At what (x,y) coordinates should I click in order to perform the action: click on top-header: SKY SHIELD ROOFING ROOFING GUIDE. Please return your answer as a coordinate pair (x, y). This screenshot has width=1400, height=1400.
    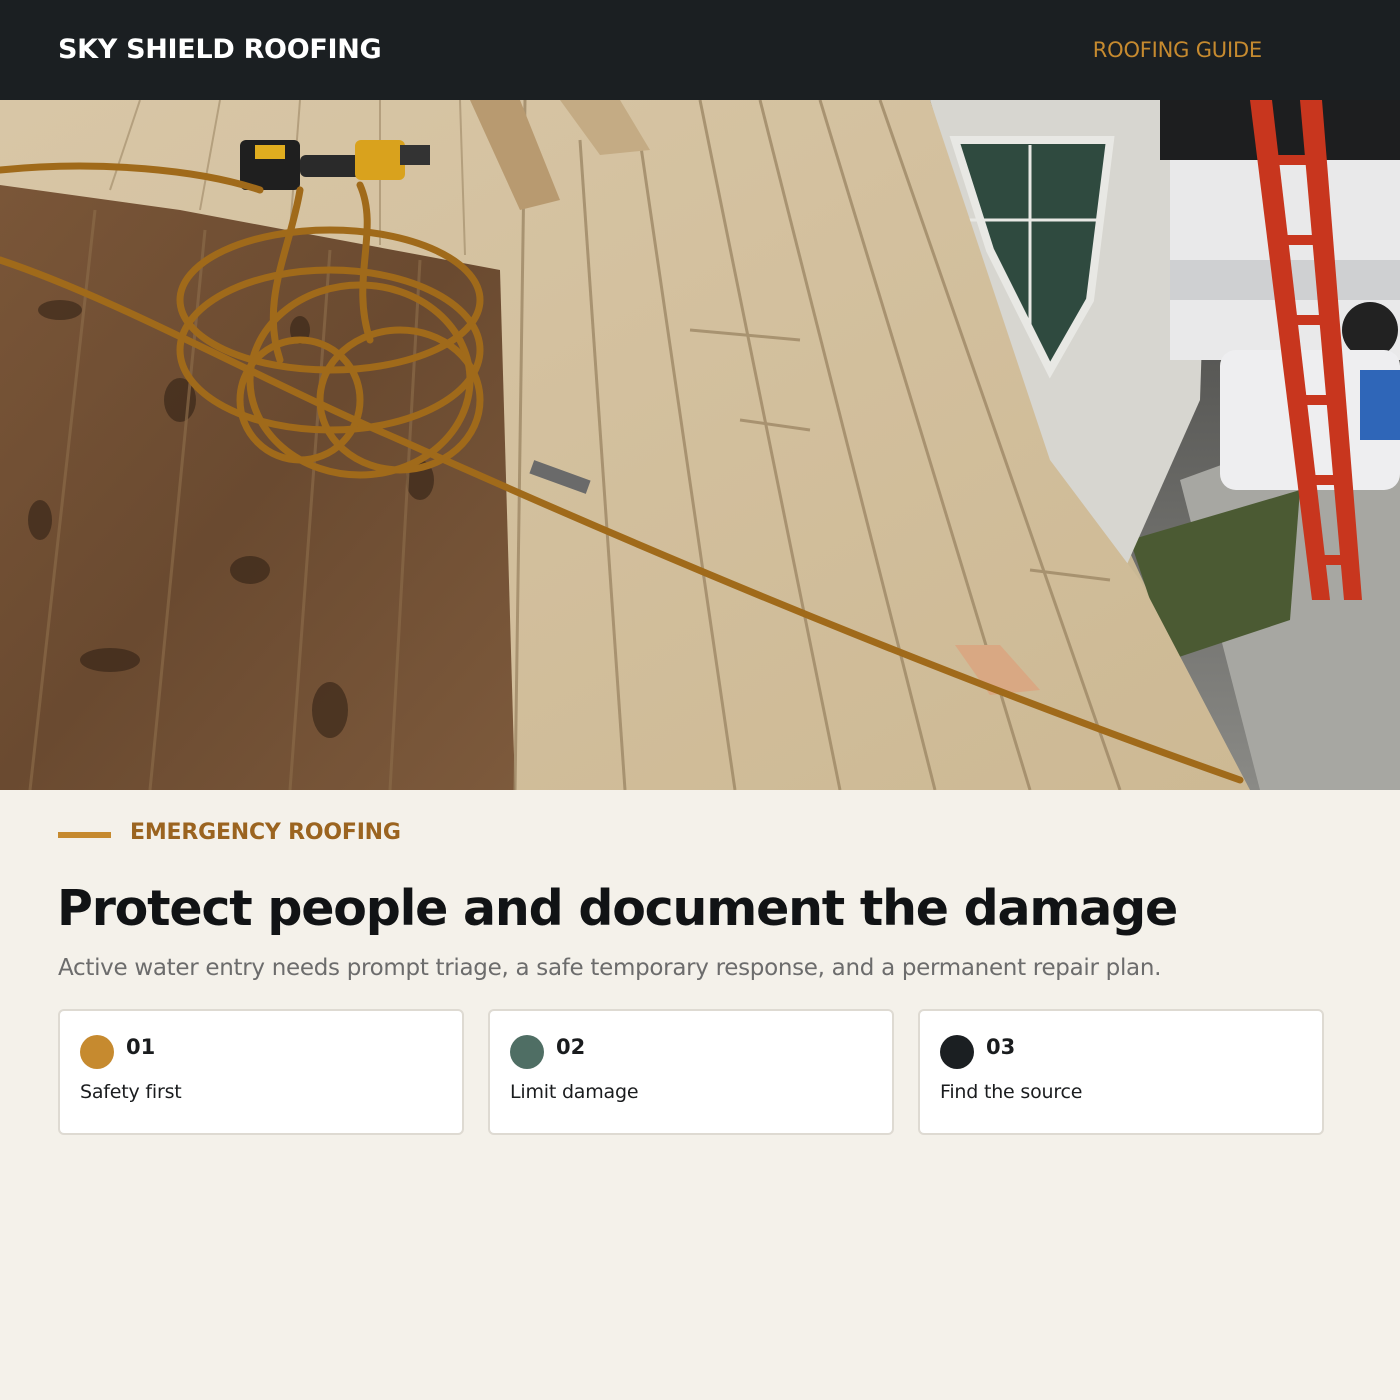
    Looking at the image, I should click on (700, 50).